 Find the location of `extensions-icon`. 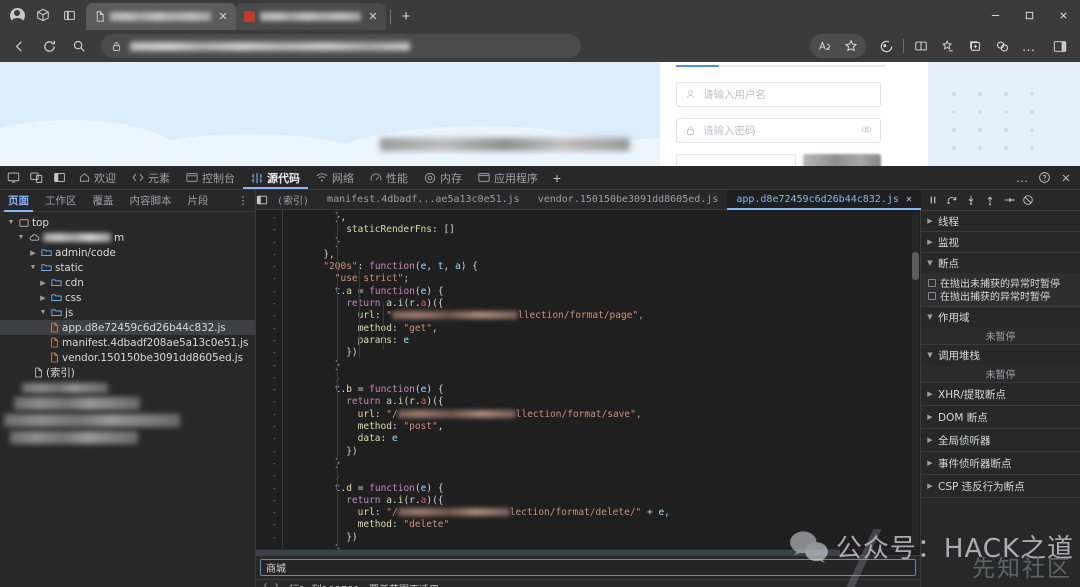

extensions-icon is located at coordinates (1002, 46).